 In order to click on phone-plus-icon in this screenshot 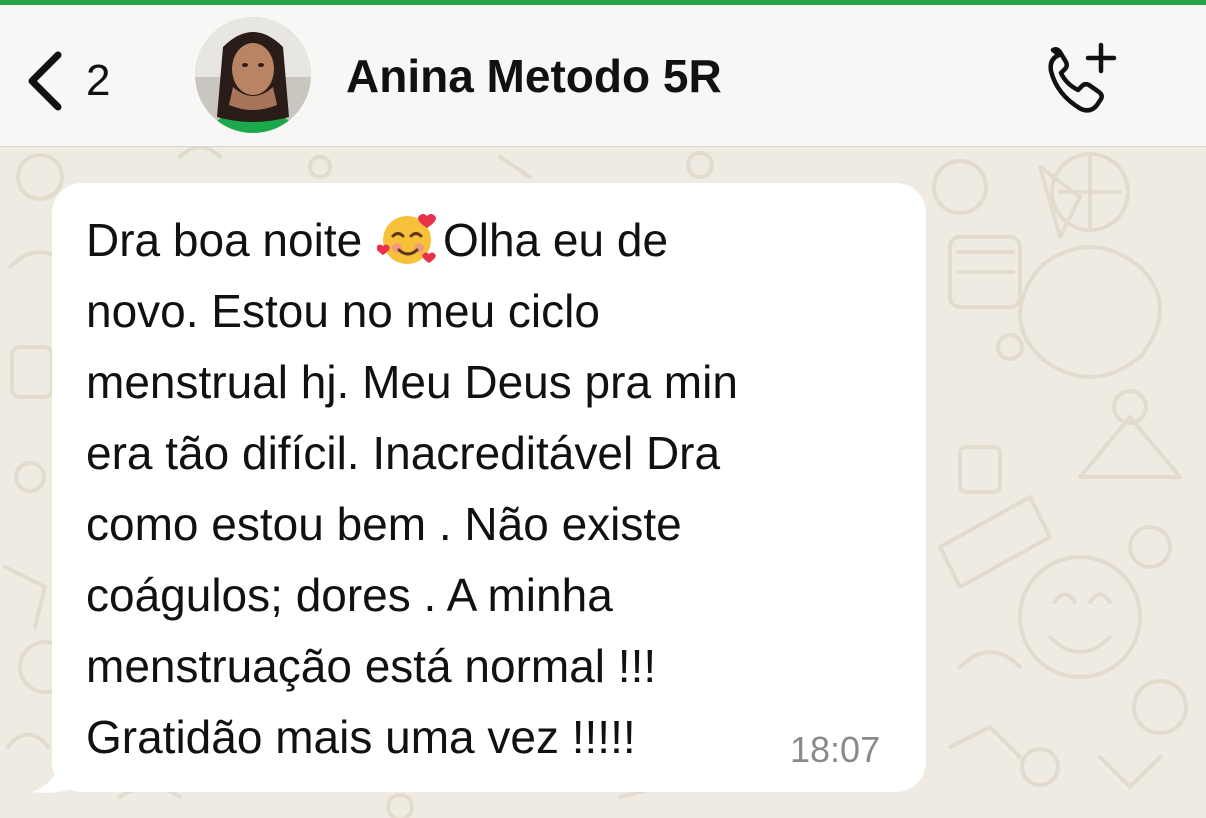, I will do `click(1082, 77)`.